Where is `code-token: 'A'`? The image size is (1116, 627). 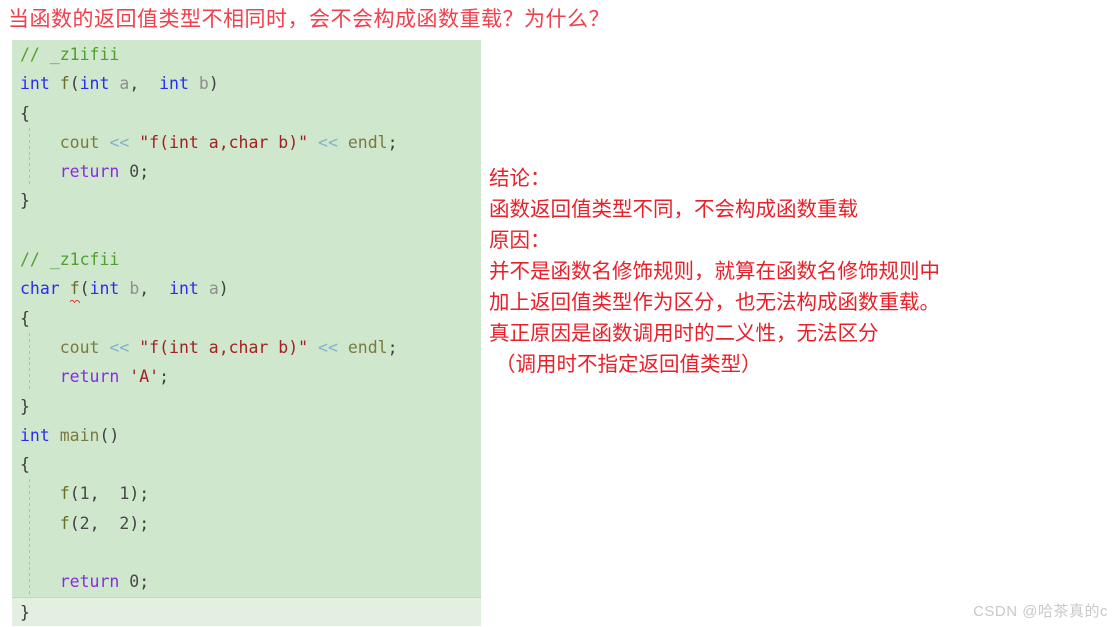 code-token: 'A' is located at coordinates (144, 377).